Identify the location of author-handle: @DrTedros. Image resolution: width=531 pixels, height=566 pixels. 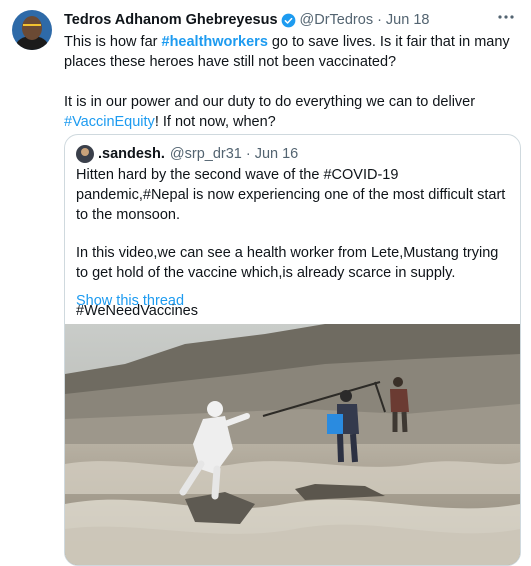
(337, 20).